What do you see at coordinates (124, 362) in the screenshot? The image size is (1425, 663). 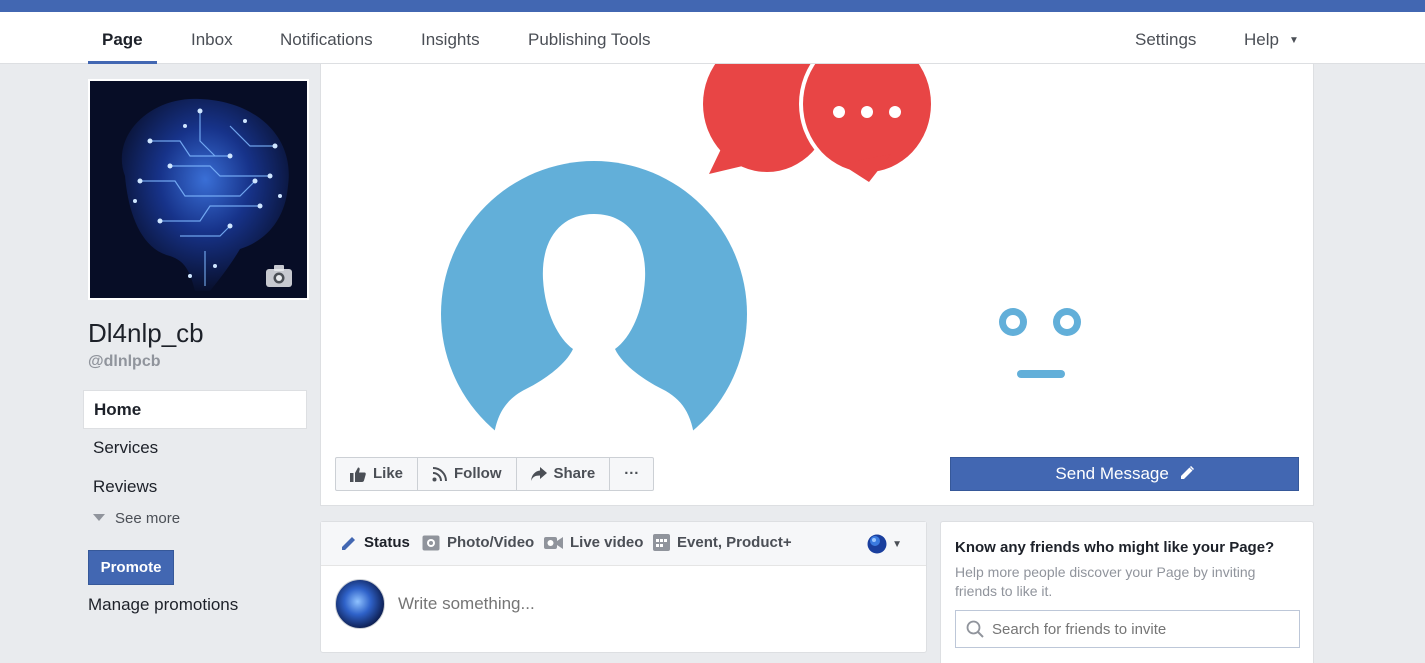 I see `page-handle: @dlnlpcb` at bounding box center [124, 362].